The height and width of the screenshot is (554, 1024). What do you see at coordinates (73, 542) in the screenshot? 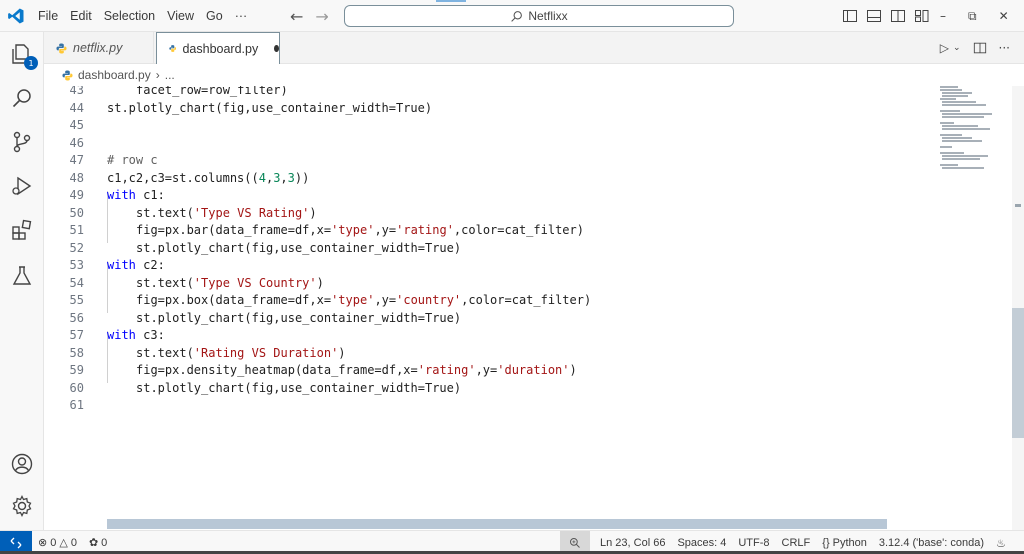
I see `warning-count: 0` at bounding box center [73, 542].